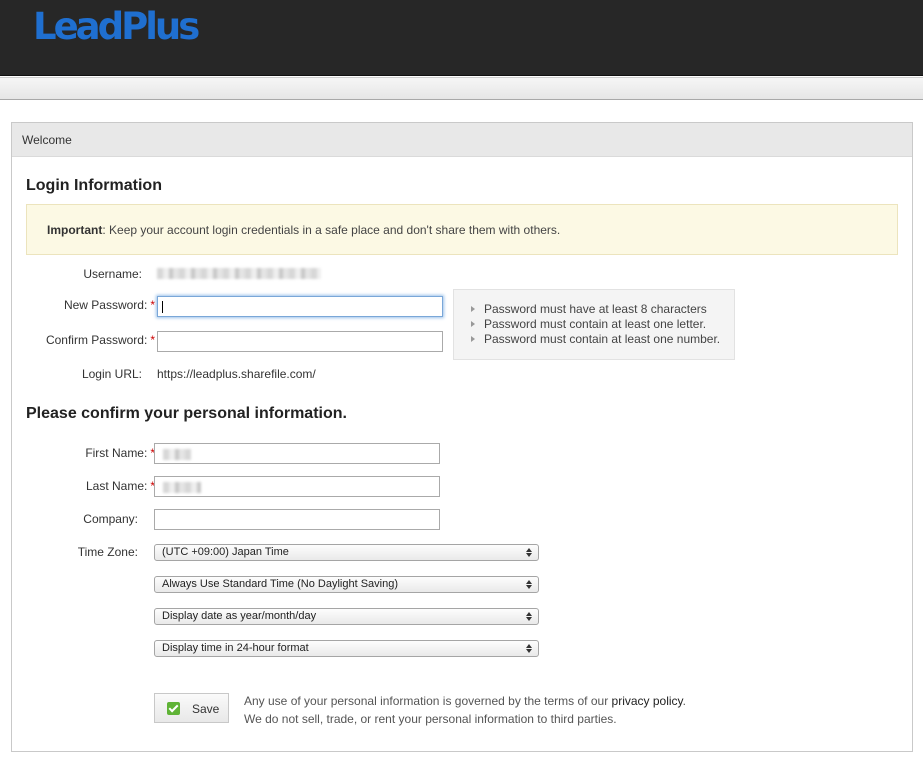 The image size is (923, 762). What do you see at coordinates (346, 648) in the screenshot?
I see `time-format-select: Display time in 24-hour format` at bounding box center [346, 648].